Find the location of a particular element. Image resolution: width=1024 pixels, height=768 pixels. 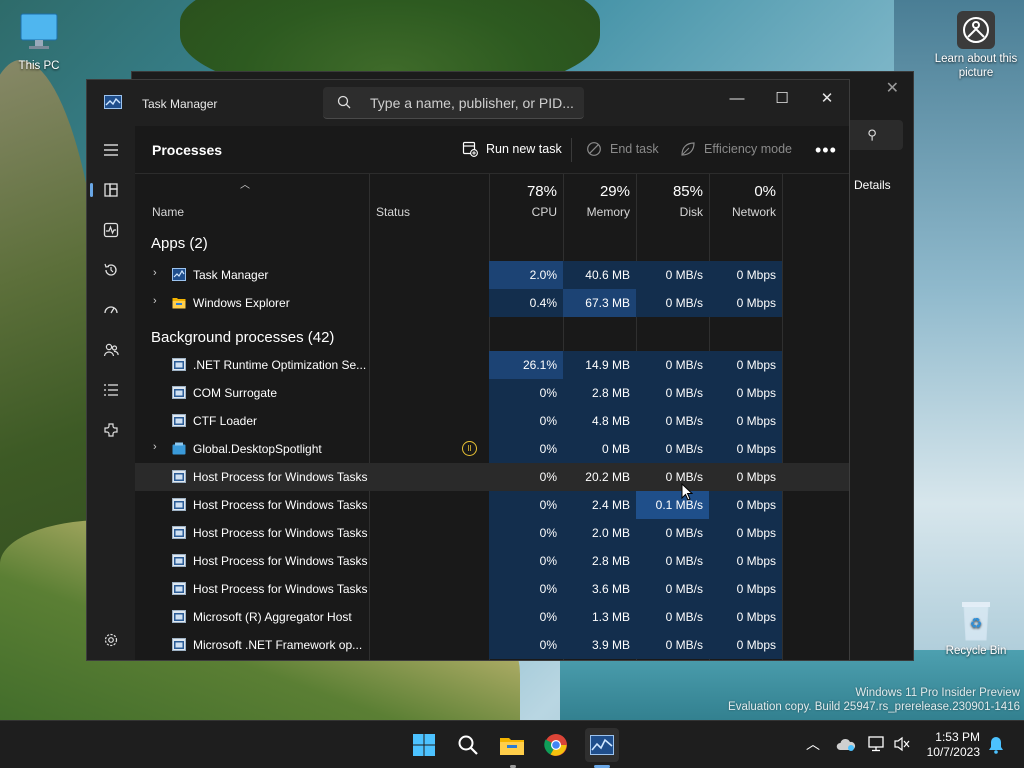

process-row: › Task Manager 2.0% 40.6 MB 0 MB/s 0 Mbps is located at coordinates (492, 275).